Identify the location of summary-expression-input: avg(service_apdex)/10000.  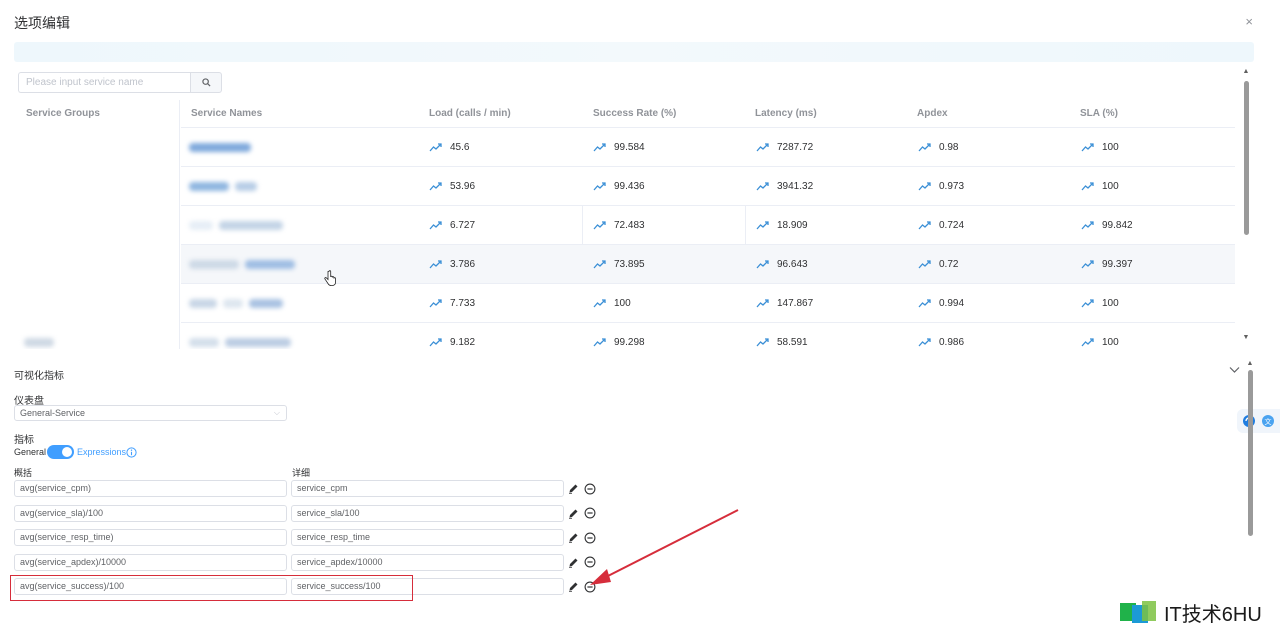
(150, 562).